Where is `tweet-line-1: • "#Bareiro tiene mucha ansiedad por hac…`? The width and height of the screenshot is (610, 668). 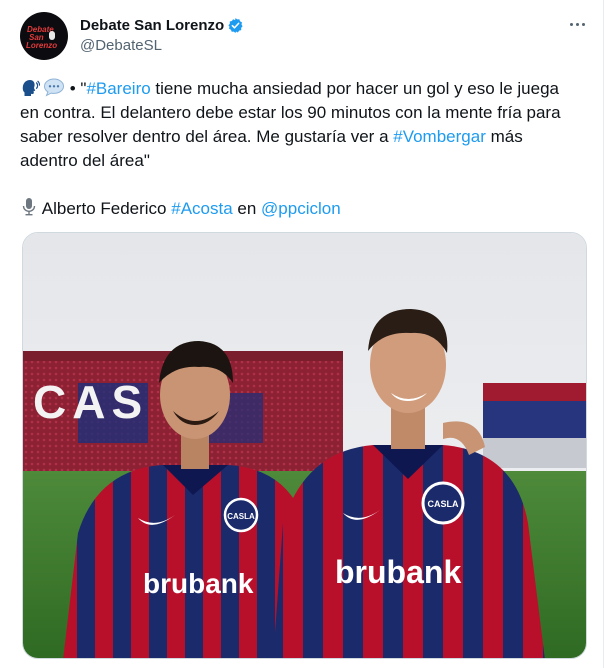 tweet-line-1: • "#Bareiro tiene mucha ansiedad por hac… is located at coordinates (305, 89).